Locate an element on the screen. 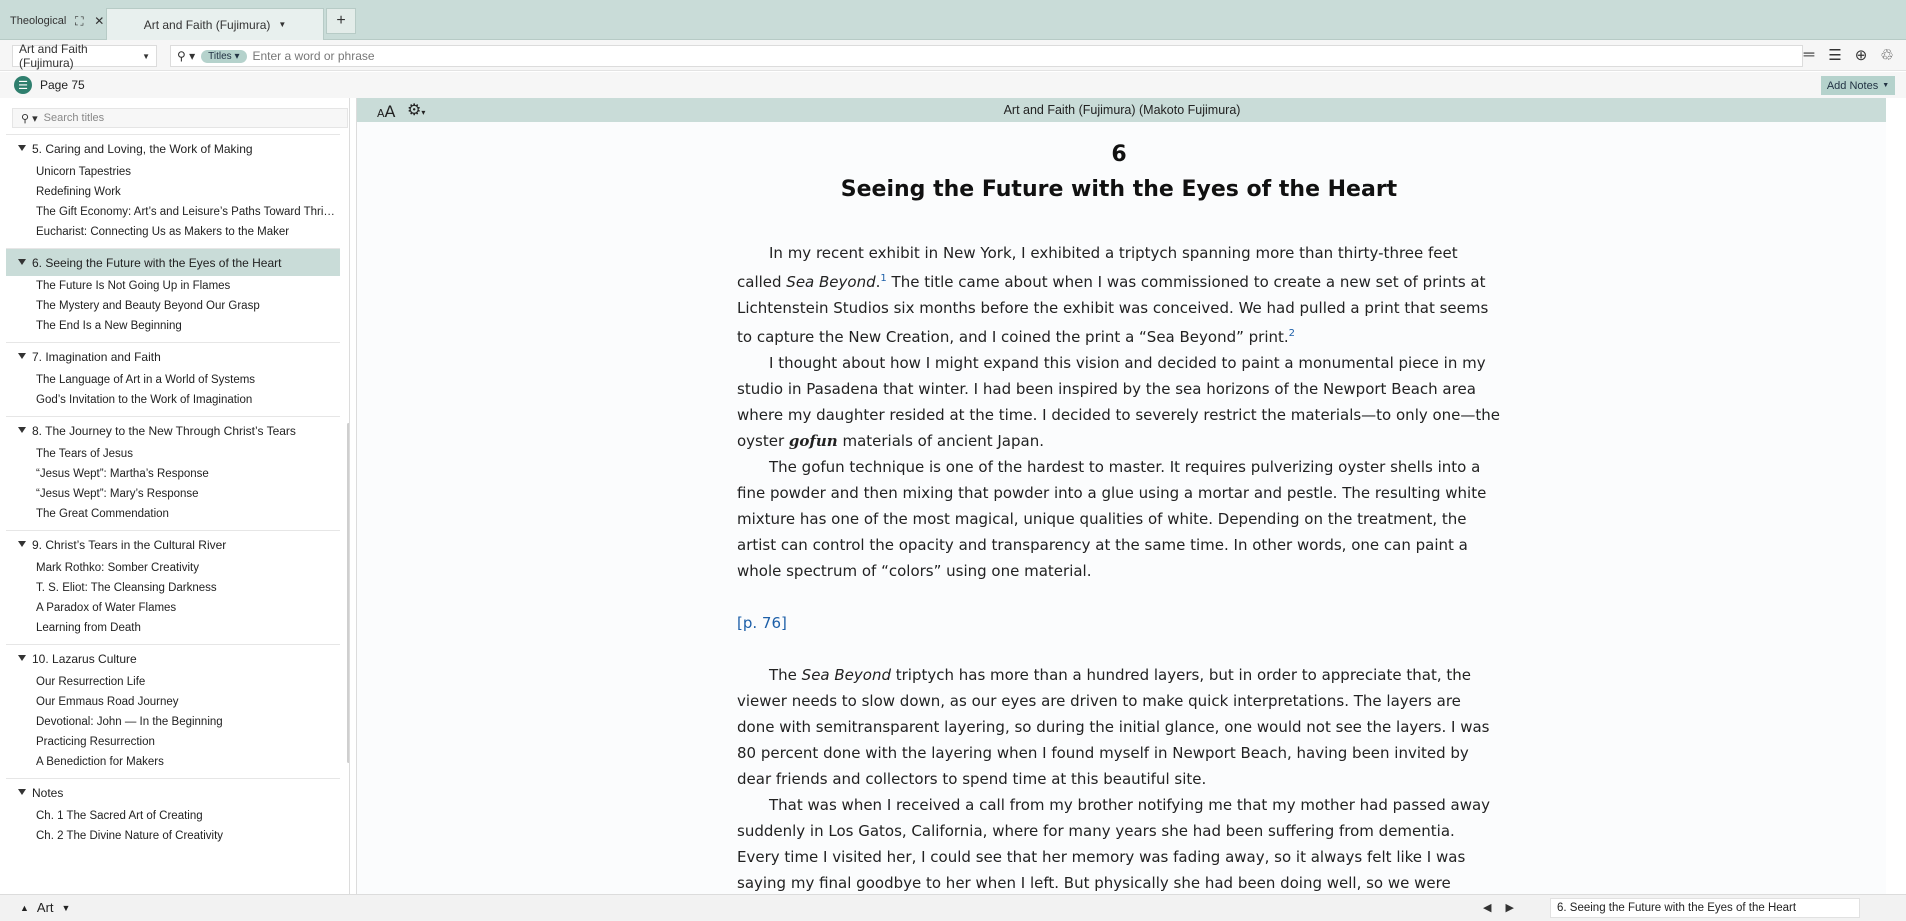 The image size is (1906, 921). toc-section: Our Resurrection Life is located at coordinates (173, 682).